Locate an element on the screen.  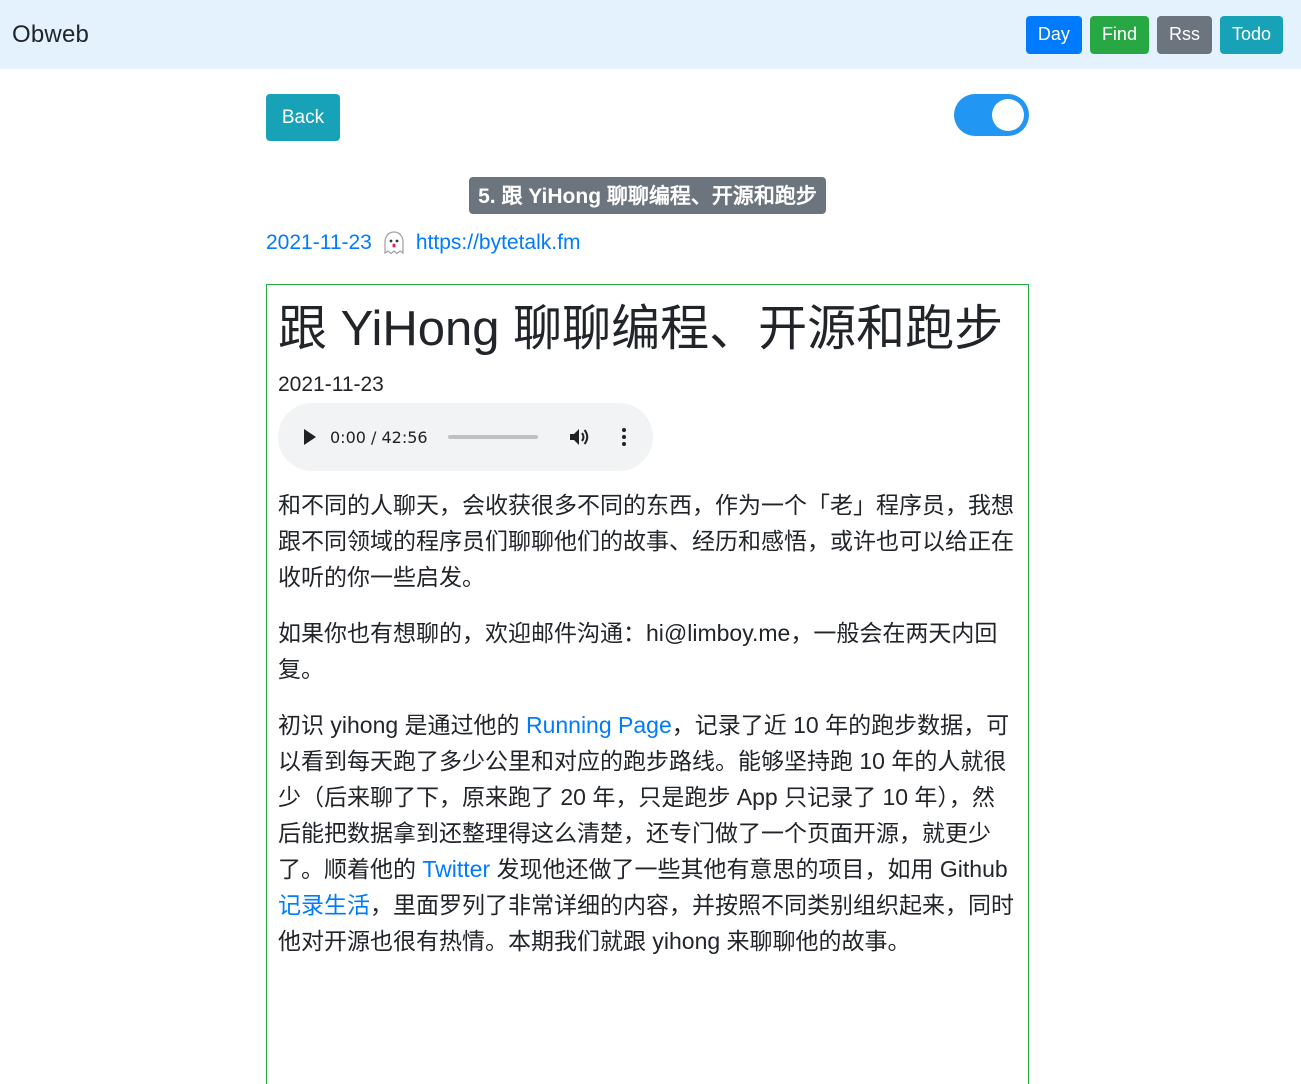
source-url-link: https://bytetalk.fm is located at coordinates (498, 243).